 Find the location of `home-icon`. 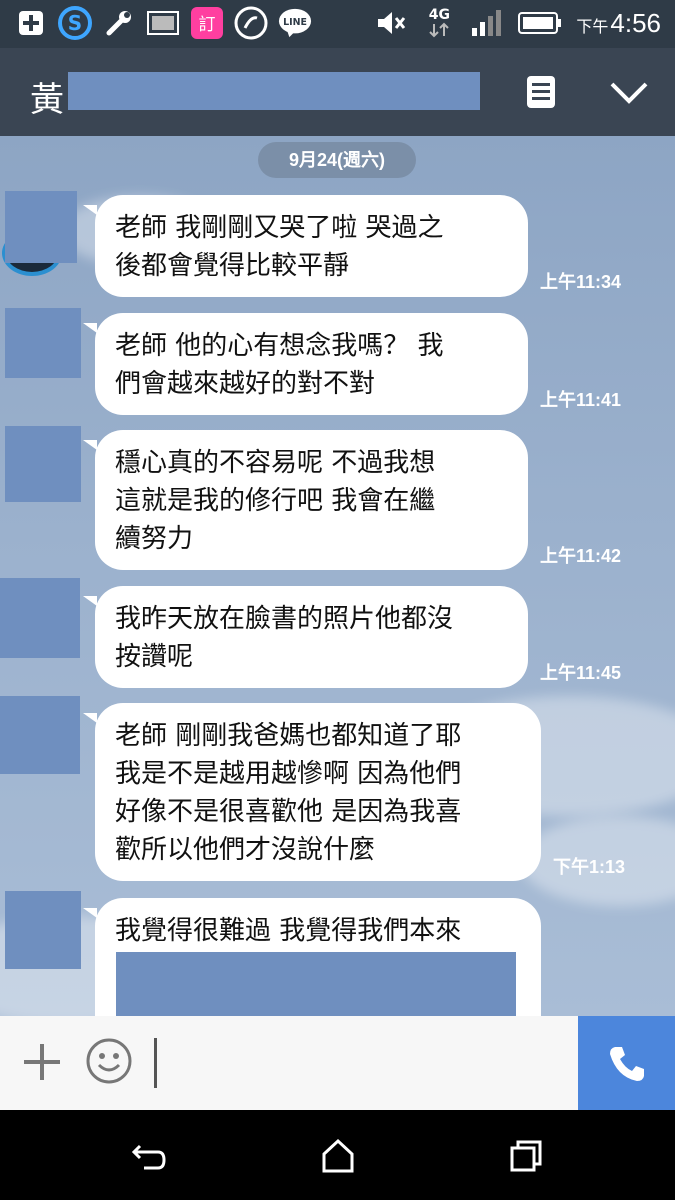

home-icon is located at coordinates (338, 1156).